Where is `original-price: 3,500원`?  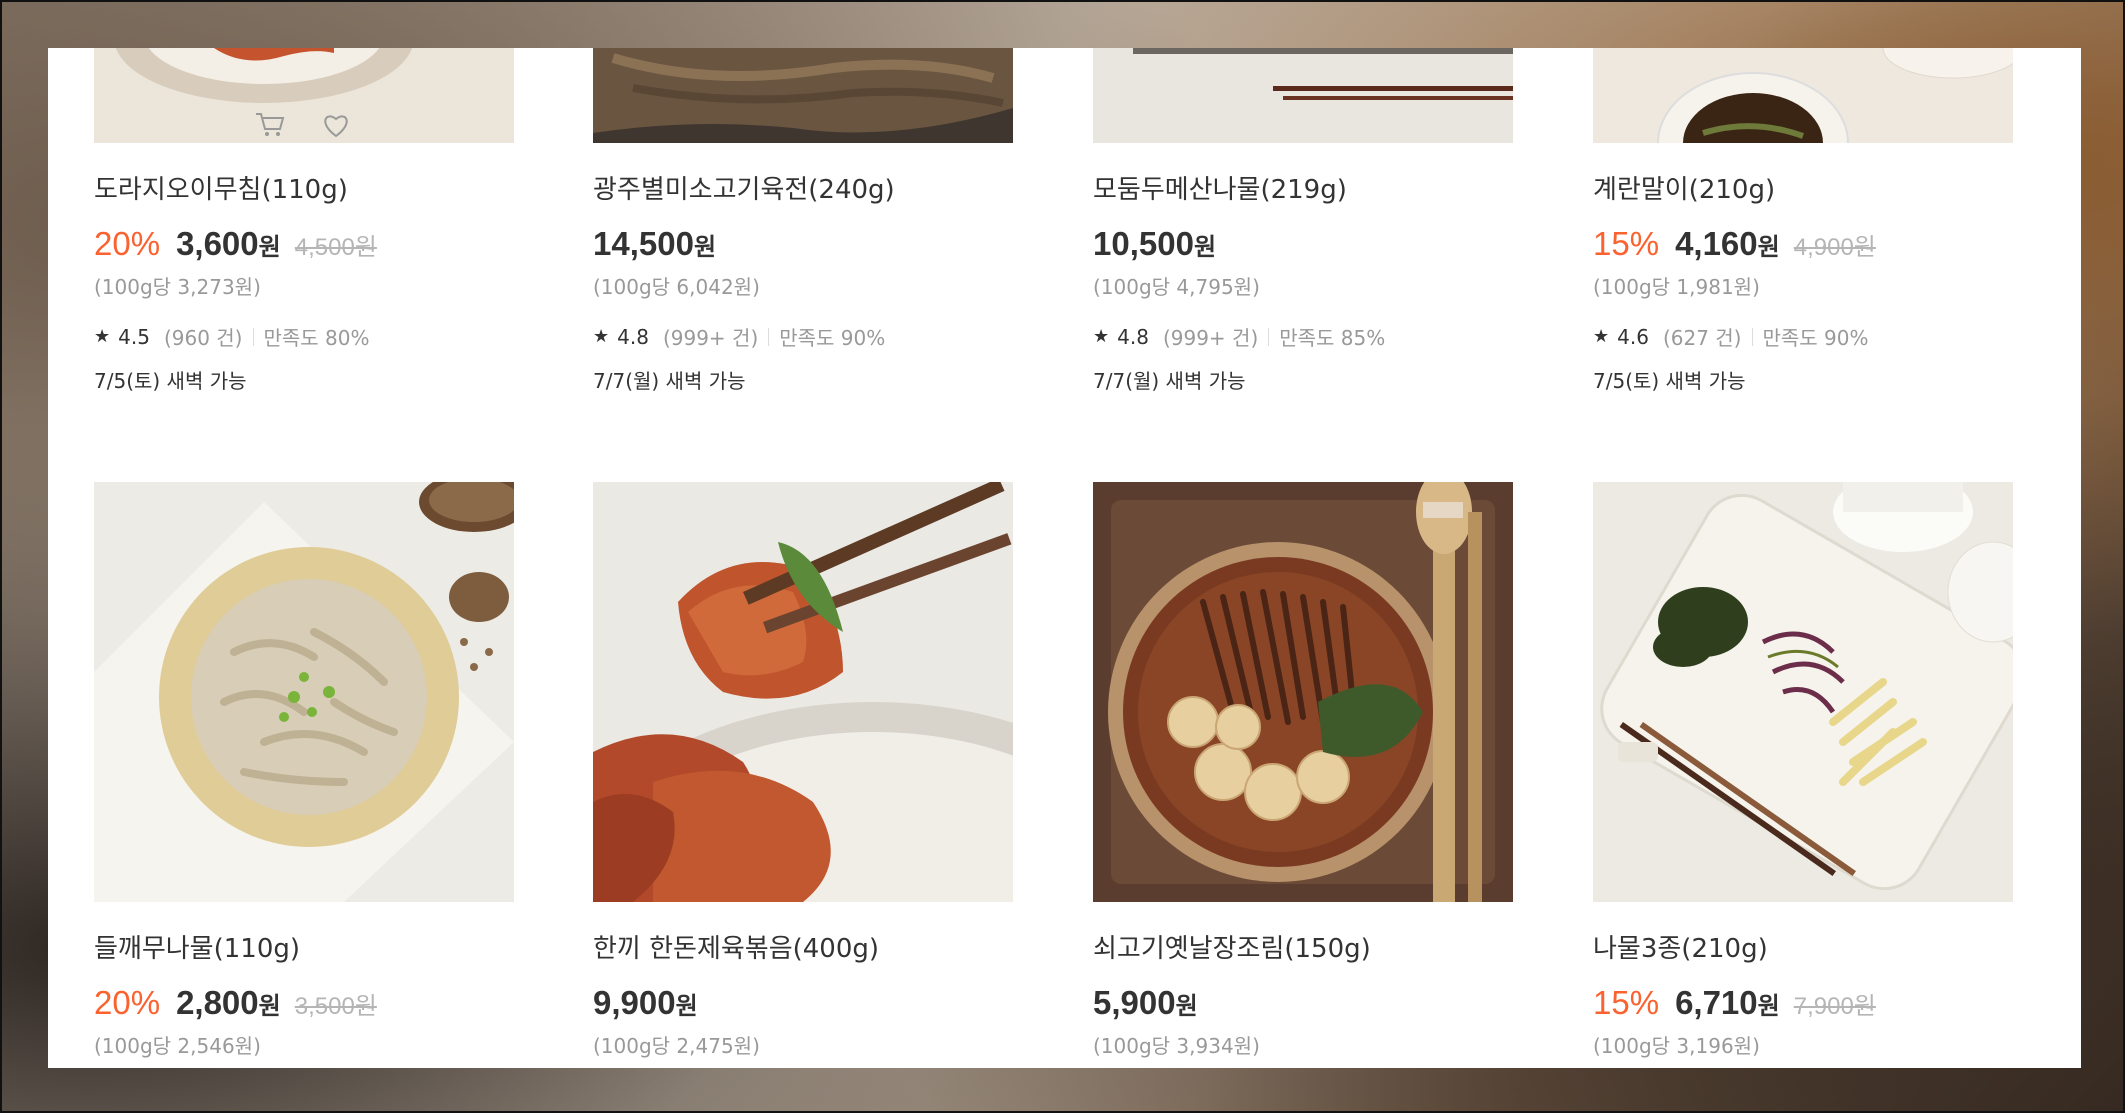 original-price: 3,500원 is located at coordinates (335, 1006).